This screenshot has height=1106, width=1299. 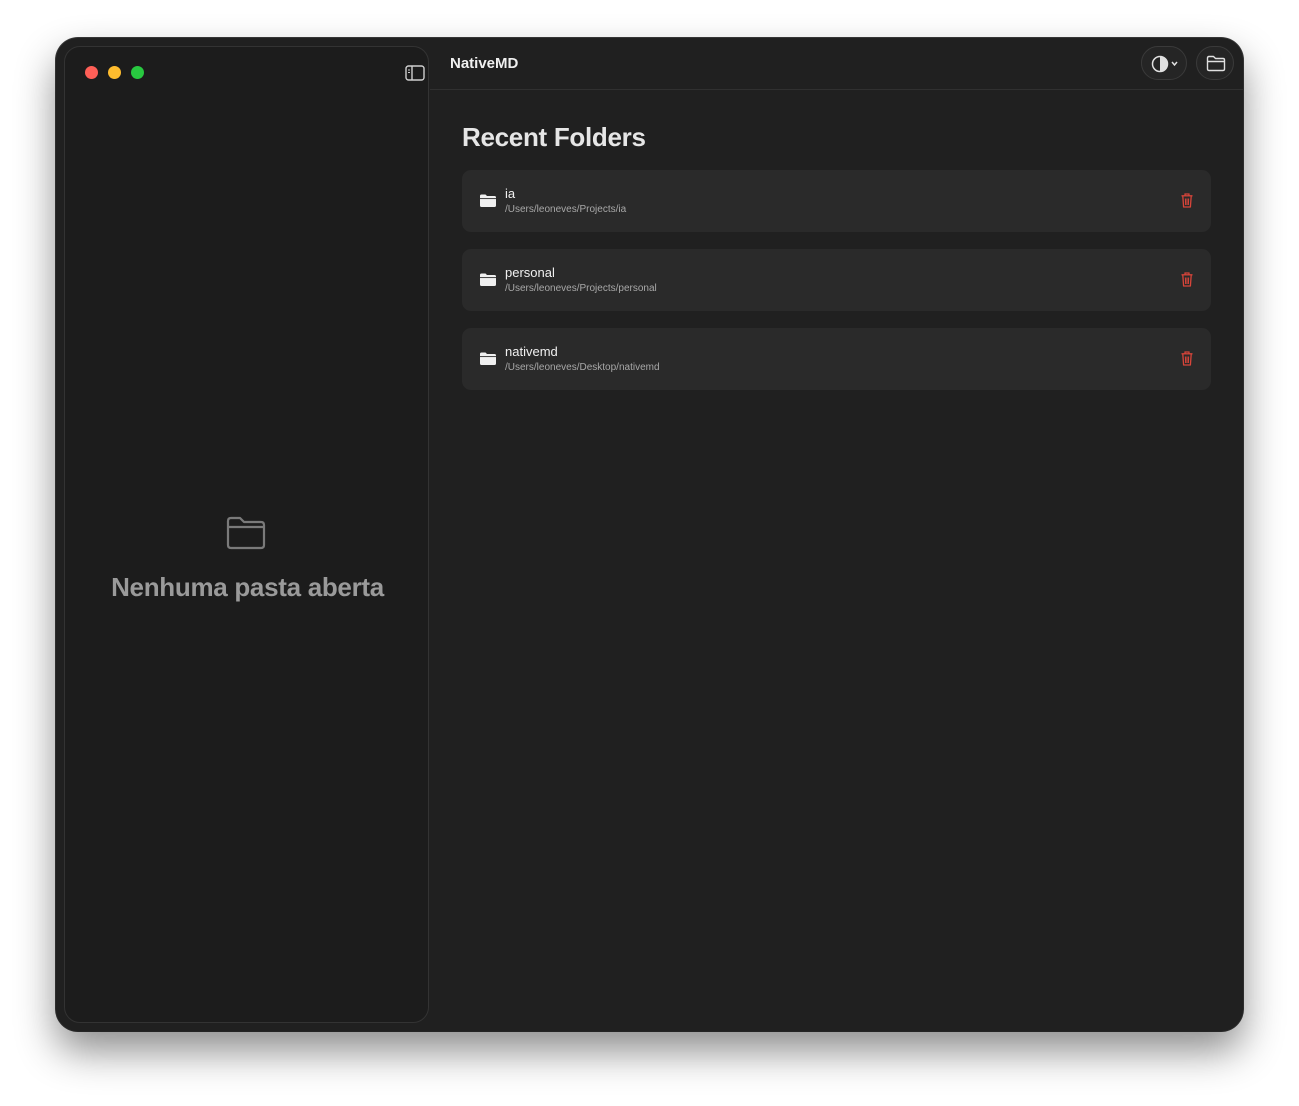 I want to click on empty-state-message: Nenhuma pasta aberta, so click(x=247, y=587).